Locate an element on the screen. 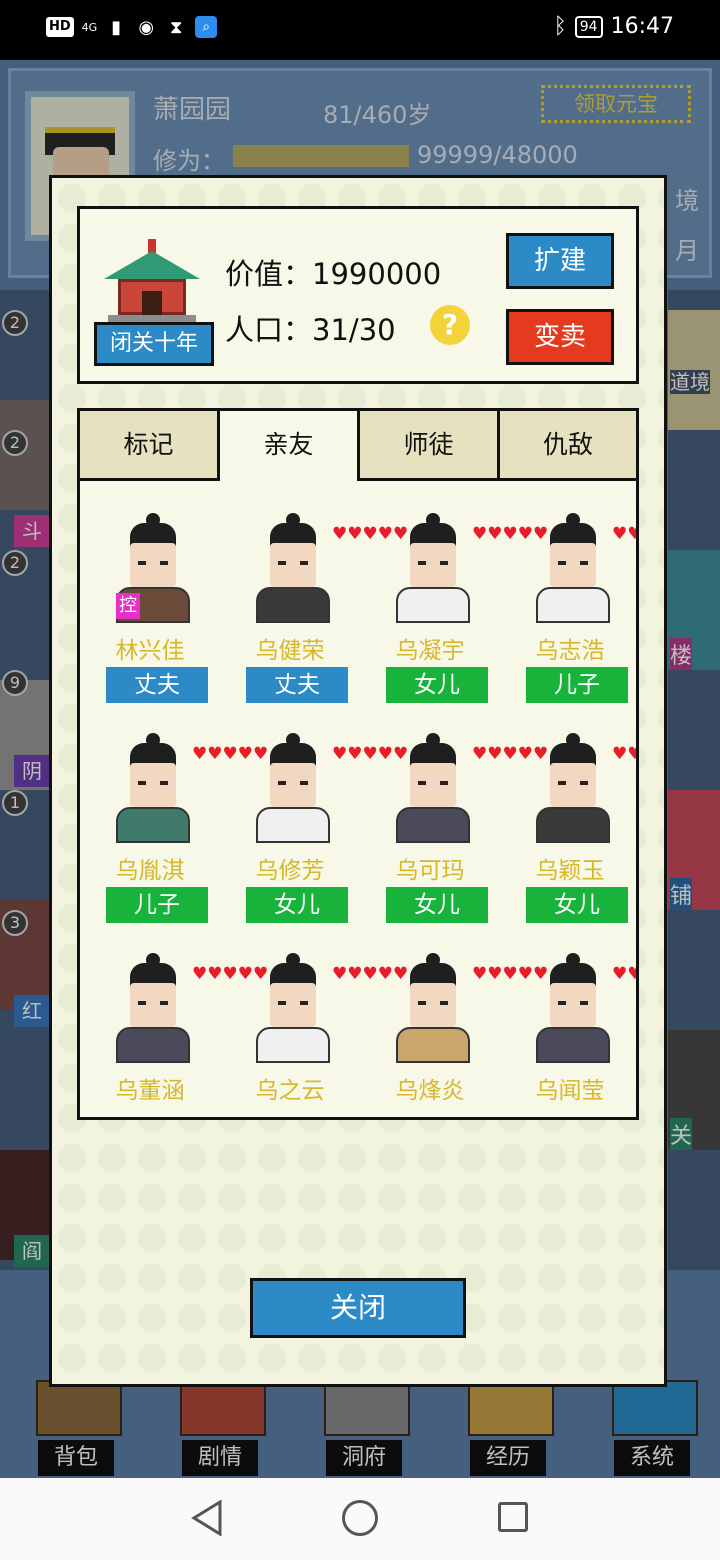 This screenshot has height=1560, width=720. hd-indicator: HD is located at coordinates (60, 27).